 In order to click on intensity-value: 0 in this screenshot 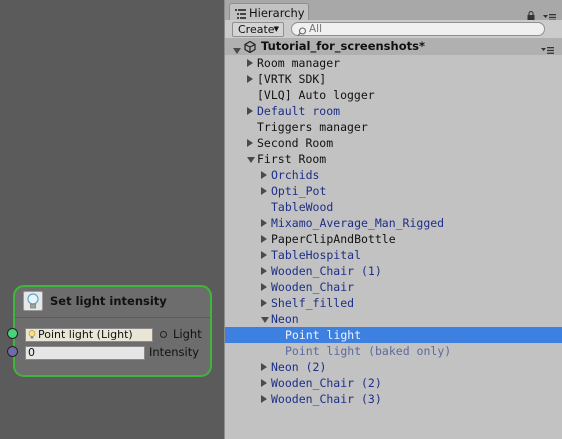, I will do `click(31, 352)`.